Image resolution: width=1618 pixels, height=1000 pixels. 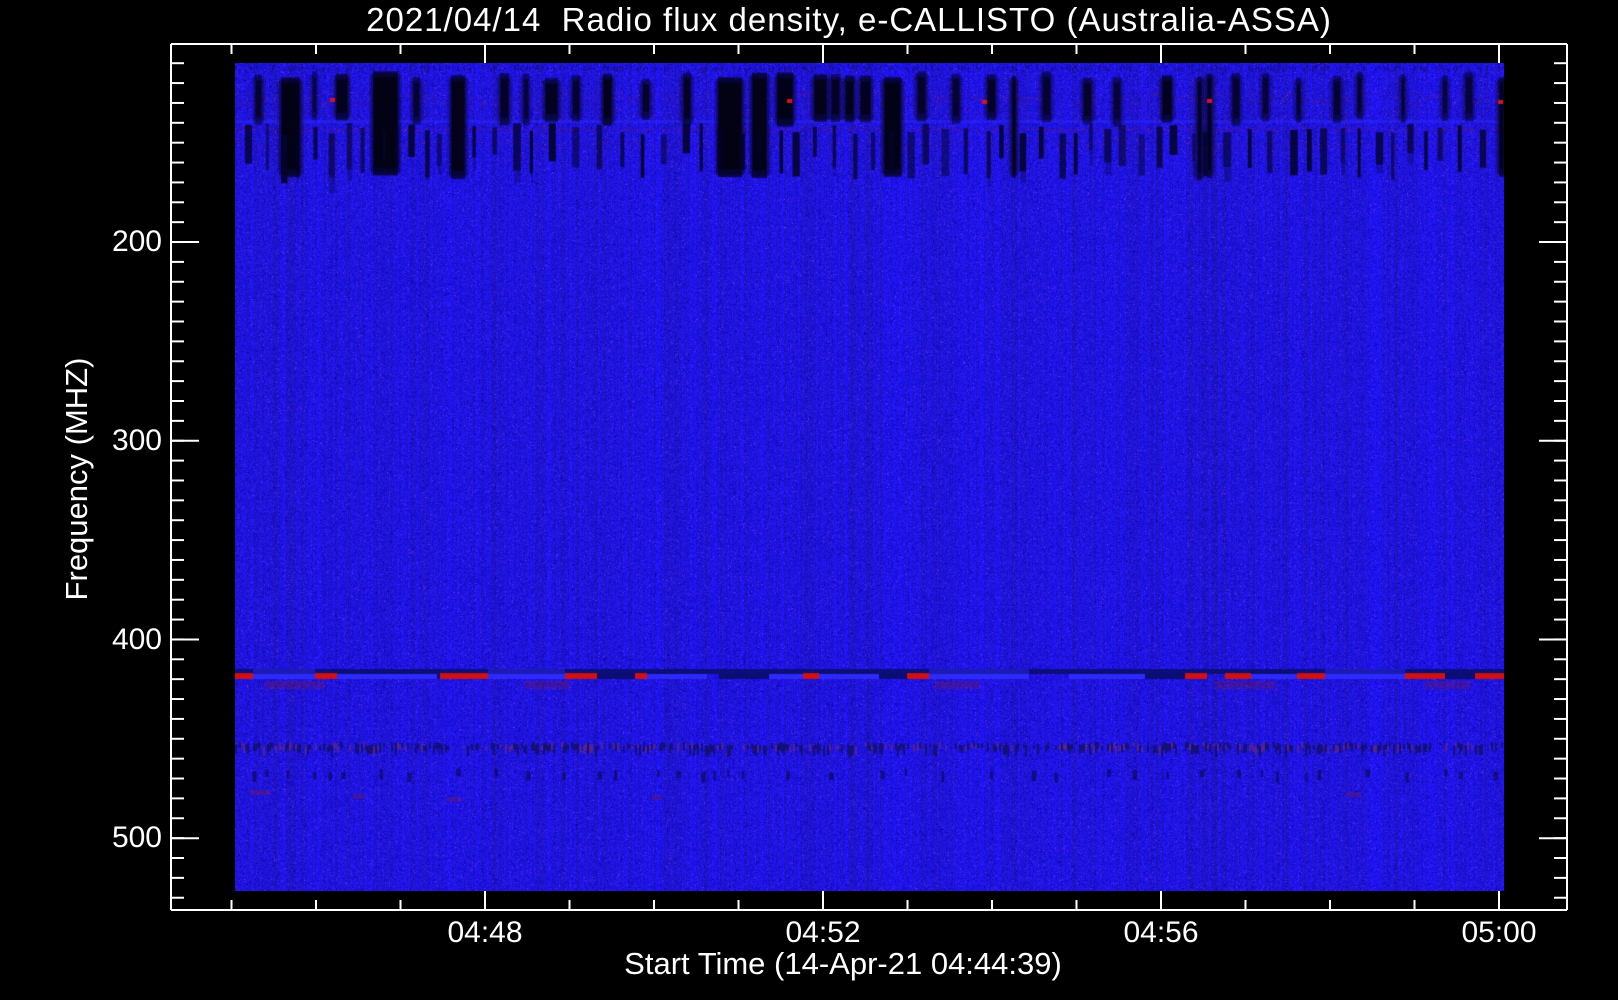 What do you see at coordinates (1161, 932) in the screenshot?
I see `x-tick-label: 04:56` at bounding box center [1161, 932].